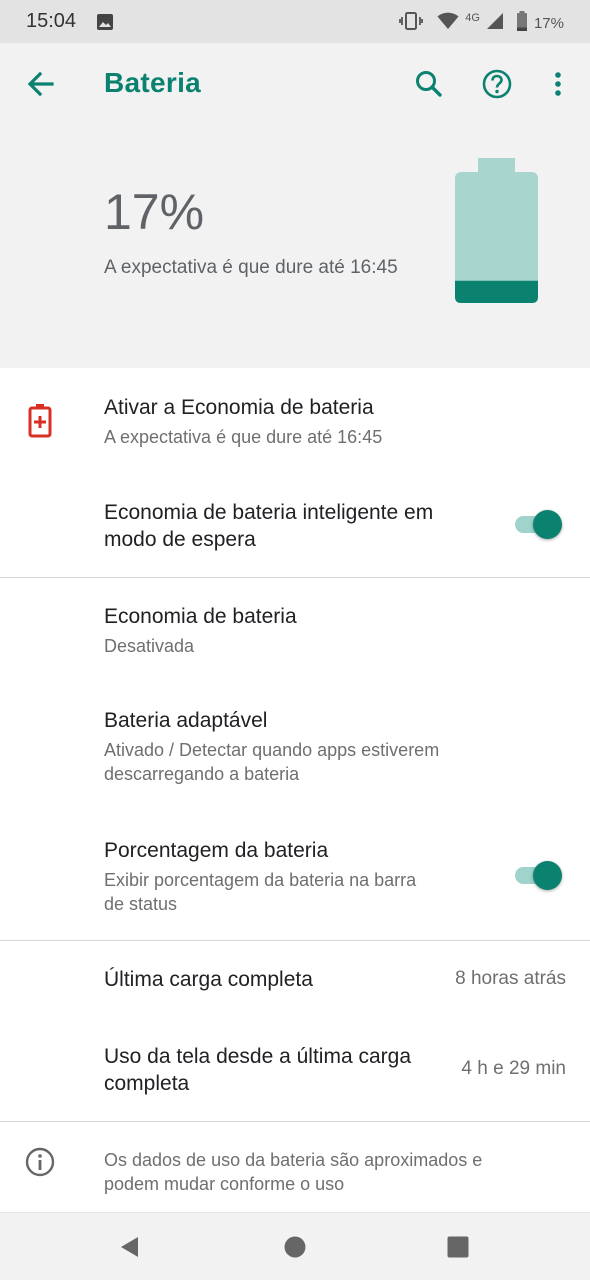  I want to click on status-time: 15:04, so click(51, 21).